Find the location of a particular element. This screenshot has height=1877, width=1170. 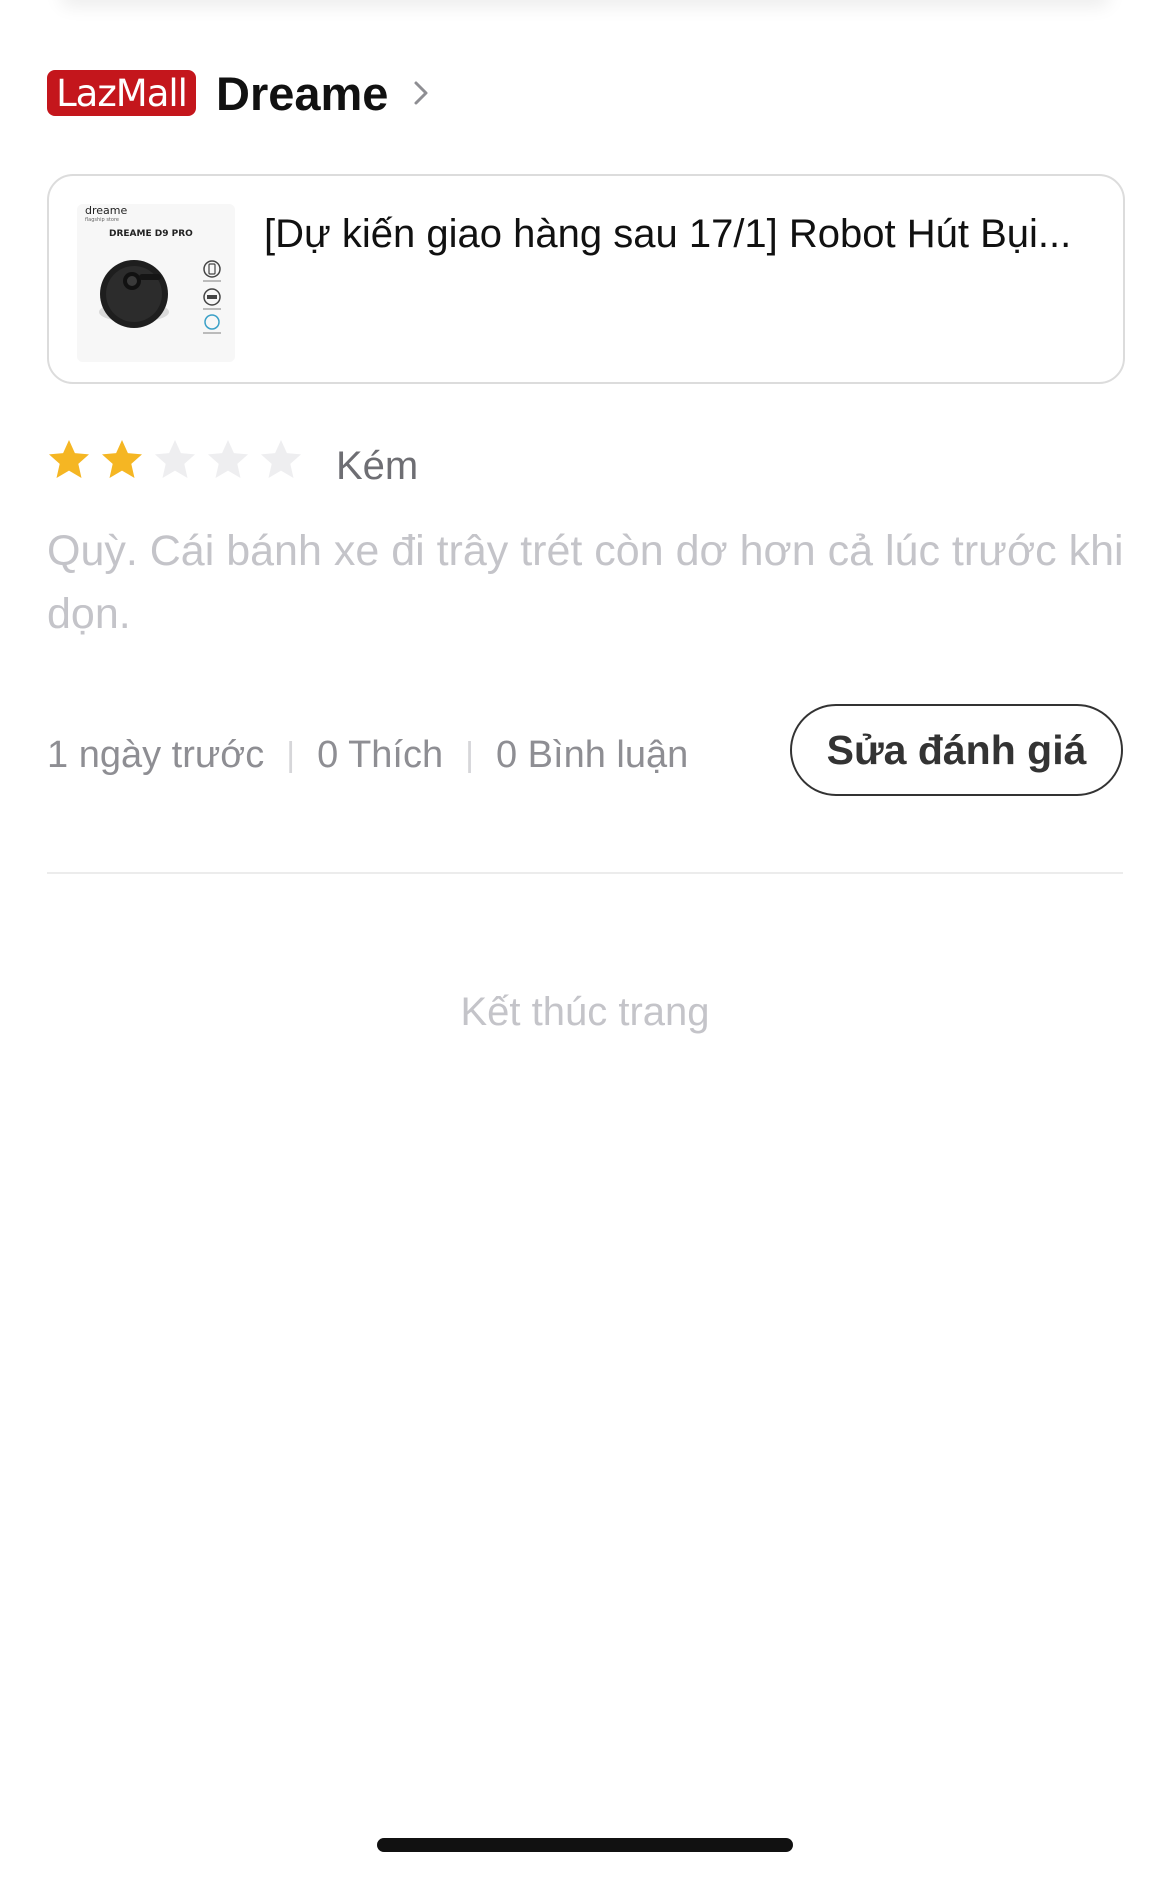

rating-row: Kém is located at coordinates (232, 460).